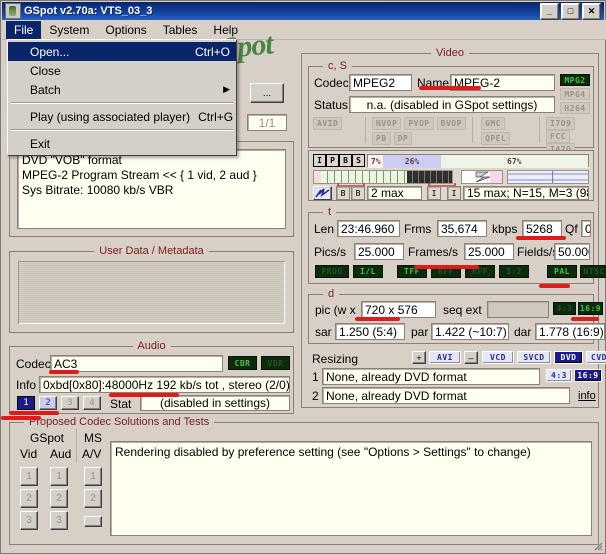 The height and width of the screenshot is (554, 606). Describe the element at coordinates (29, 498) in the screenshot. I see `vid-slot-2: 2` at that location.